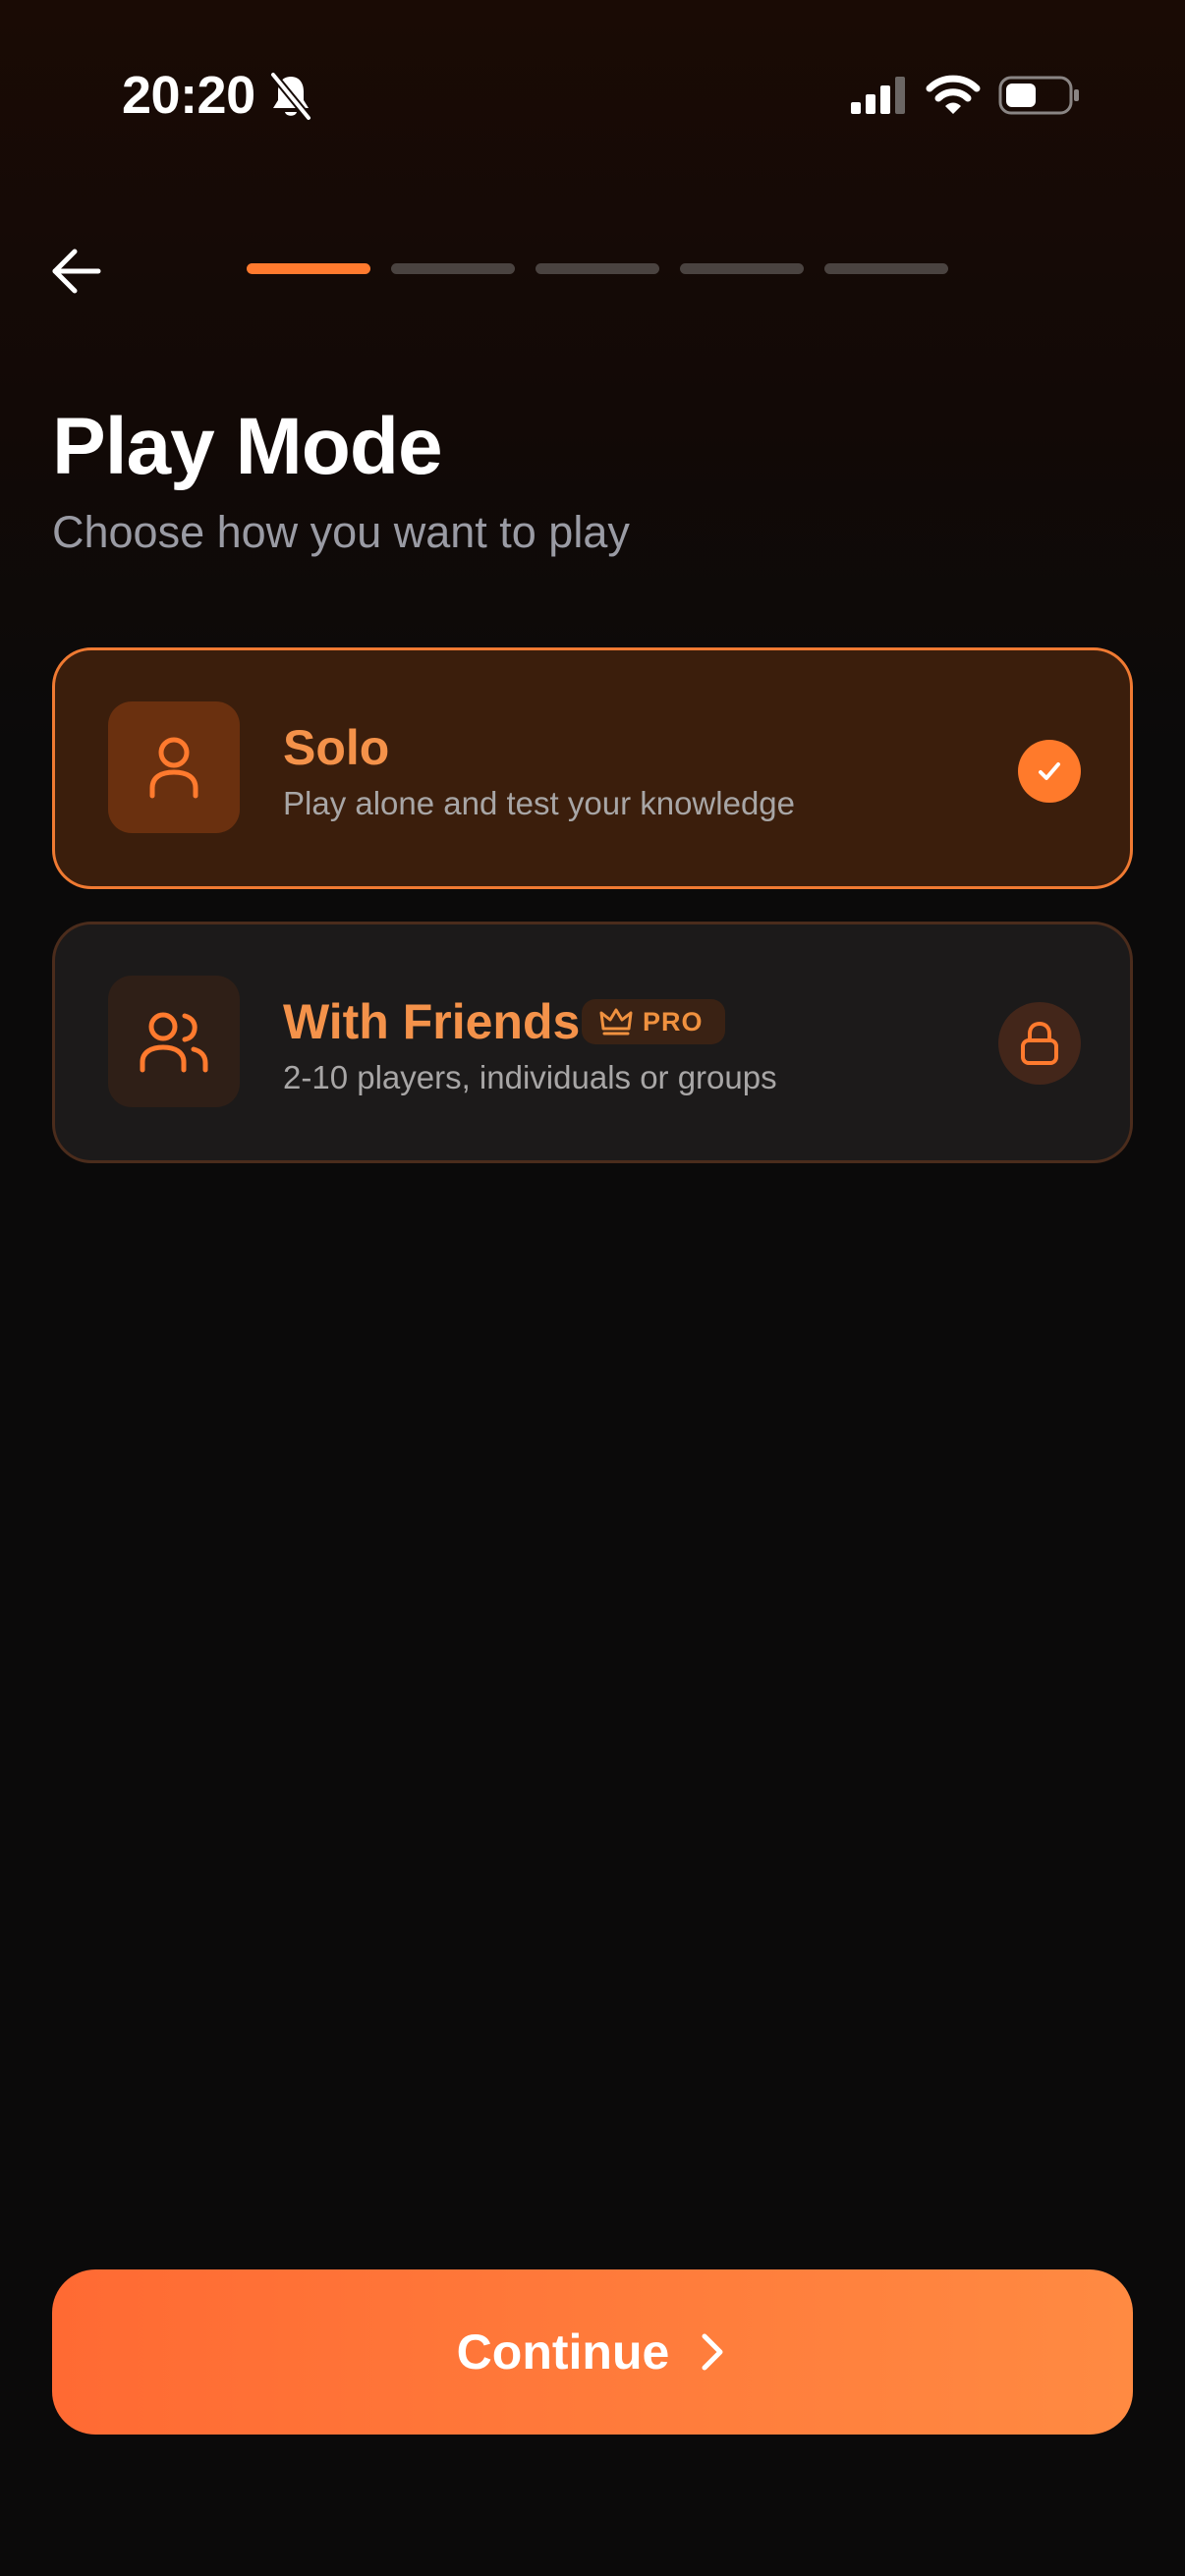  I want to click on page-title: Play Mode, so click(248, 446).